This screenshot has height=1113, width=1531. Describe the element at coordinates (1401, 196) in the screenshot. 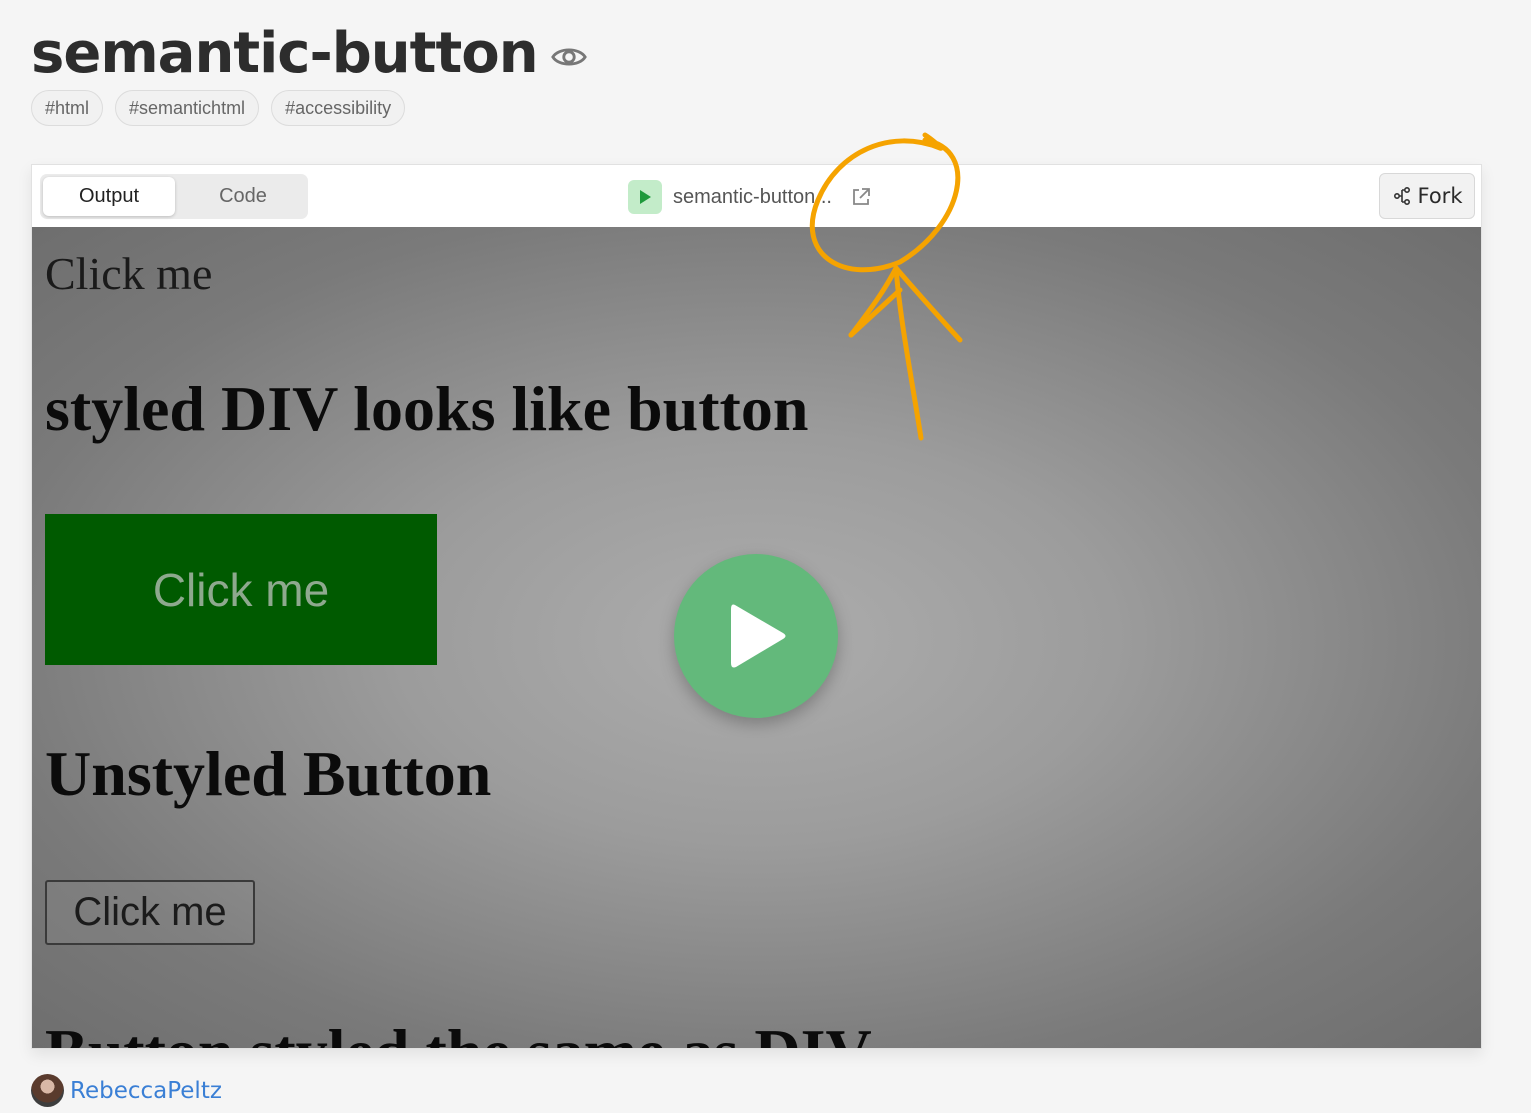

I see `fork-icon` at that location.